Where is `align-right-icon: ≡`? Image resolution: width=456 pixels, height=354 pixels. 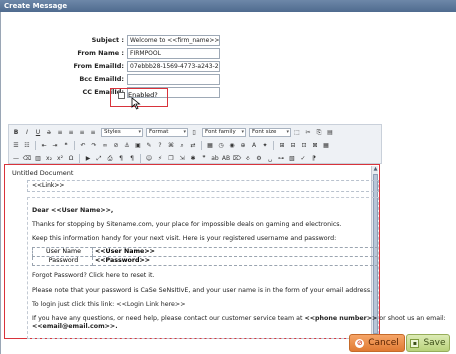 align-right-icon: ≡ is located at coordinates (82, 133).